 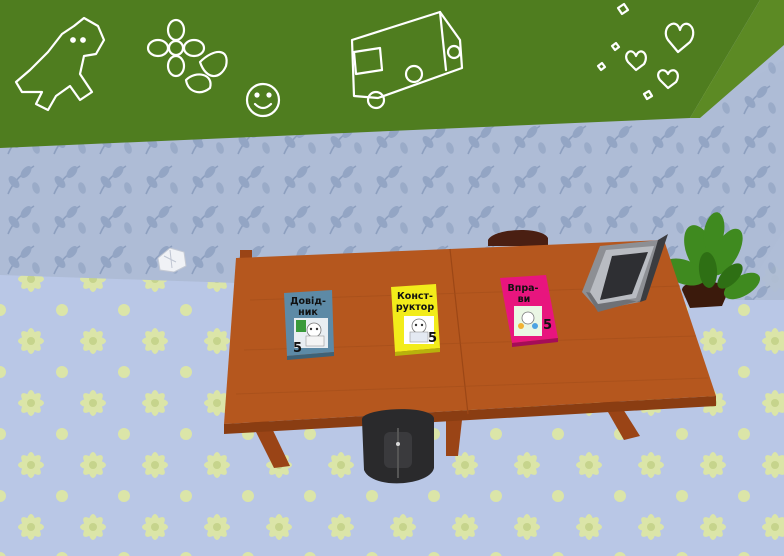 What do you see at coordinates (524, 299) in the screenshot?
I see `book-title-line2: ви` at bounding box center [524, 299].